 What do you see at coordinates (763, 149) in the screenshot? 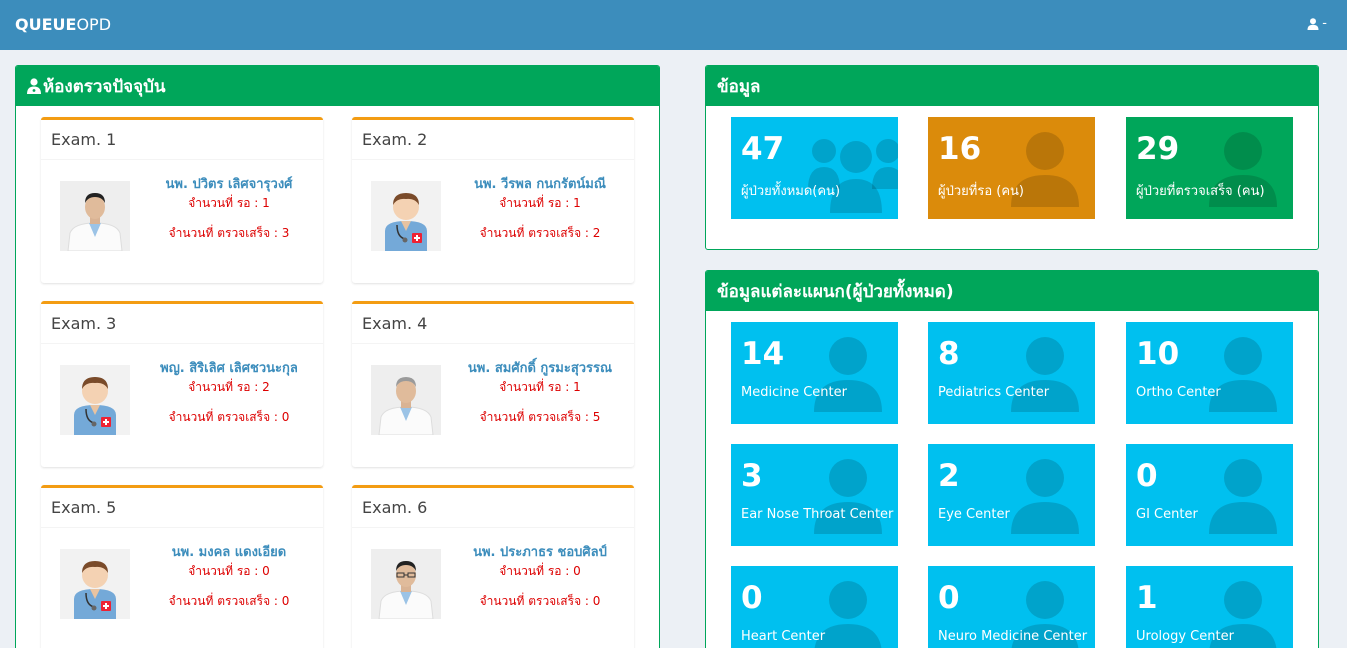
I see `stat-value: 47` at bounding box center [763, 149].